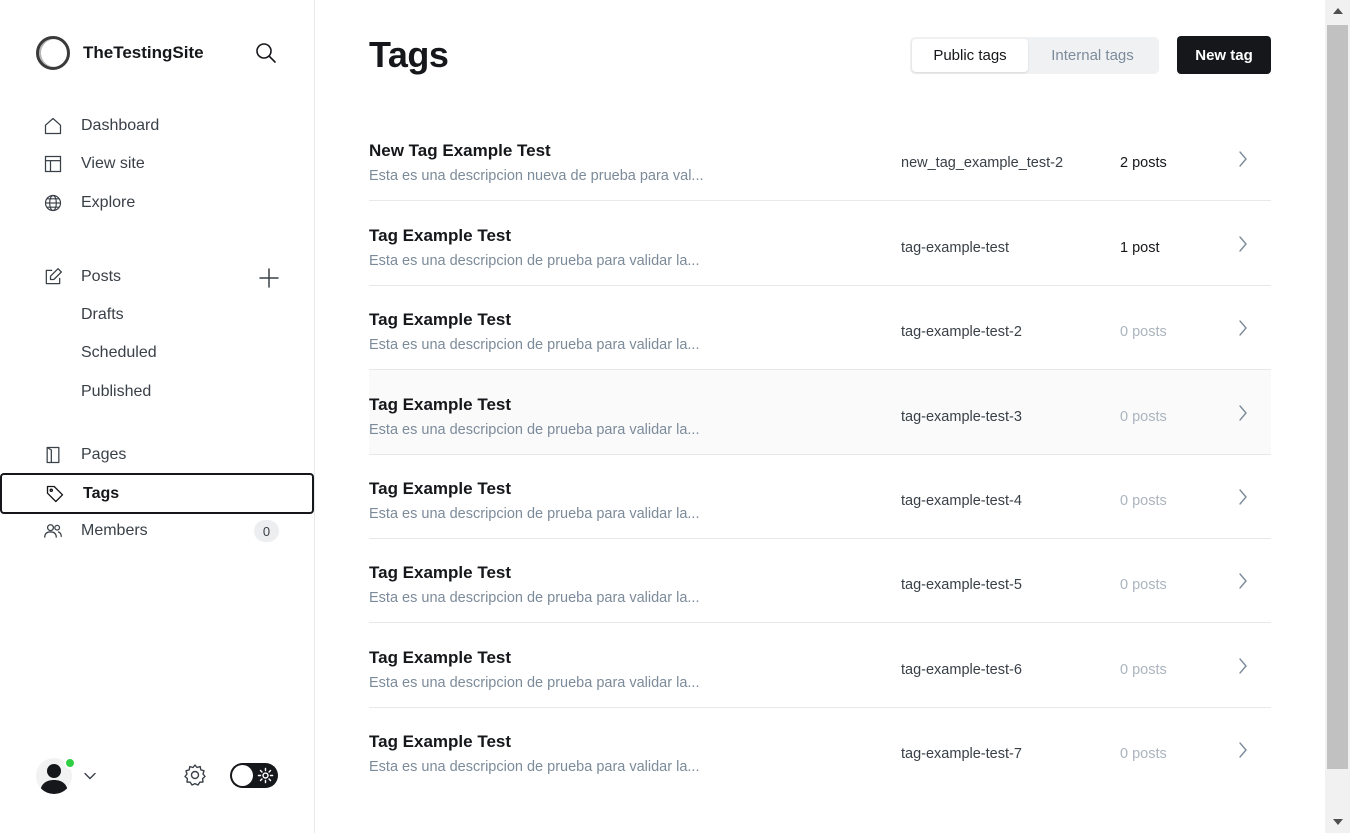 The width and height of the screenshot is (1350, 833). Describe the element at coordinates (53, 53) in the screenshot. I see `site-logo-icon` at that location.